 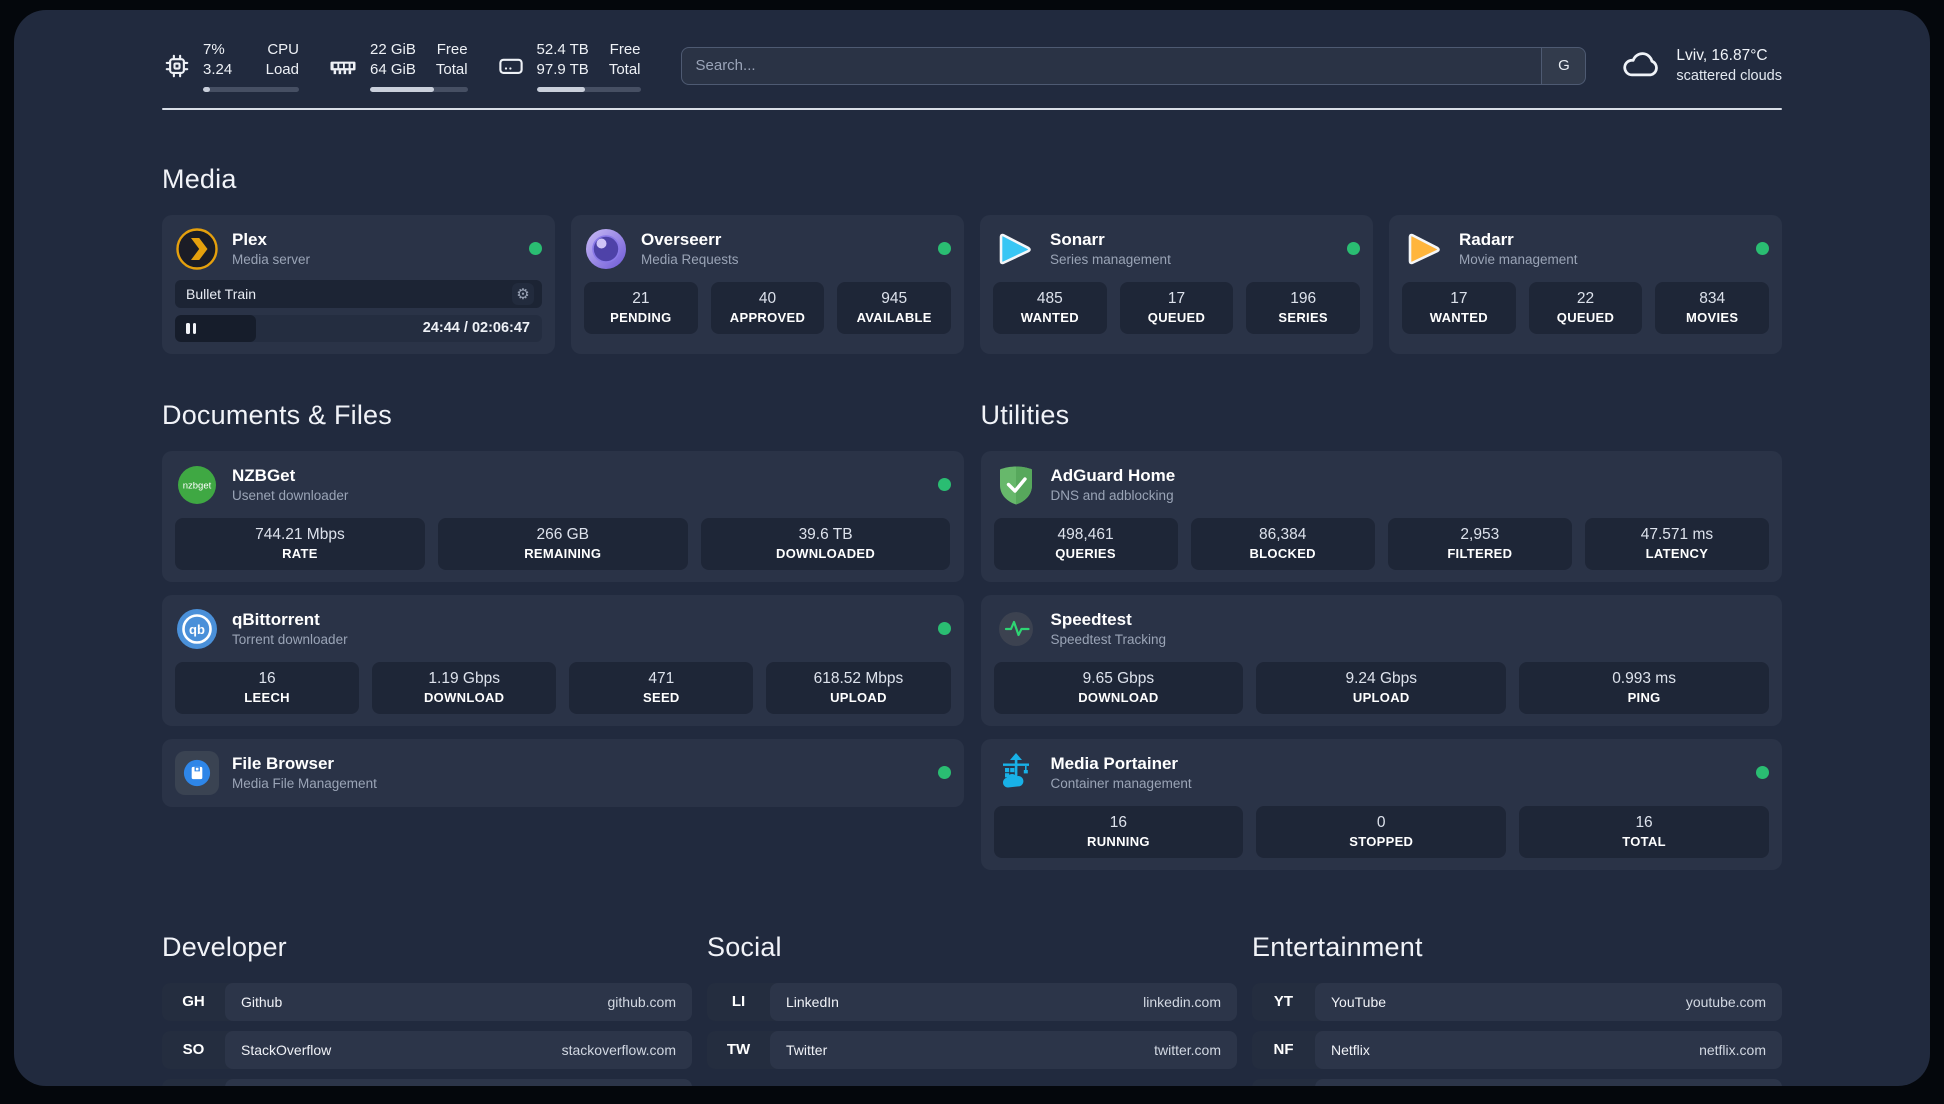 I want to click on qbittorrent-icon: qb, so click(x=197, y=629).